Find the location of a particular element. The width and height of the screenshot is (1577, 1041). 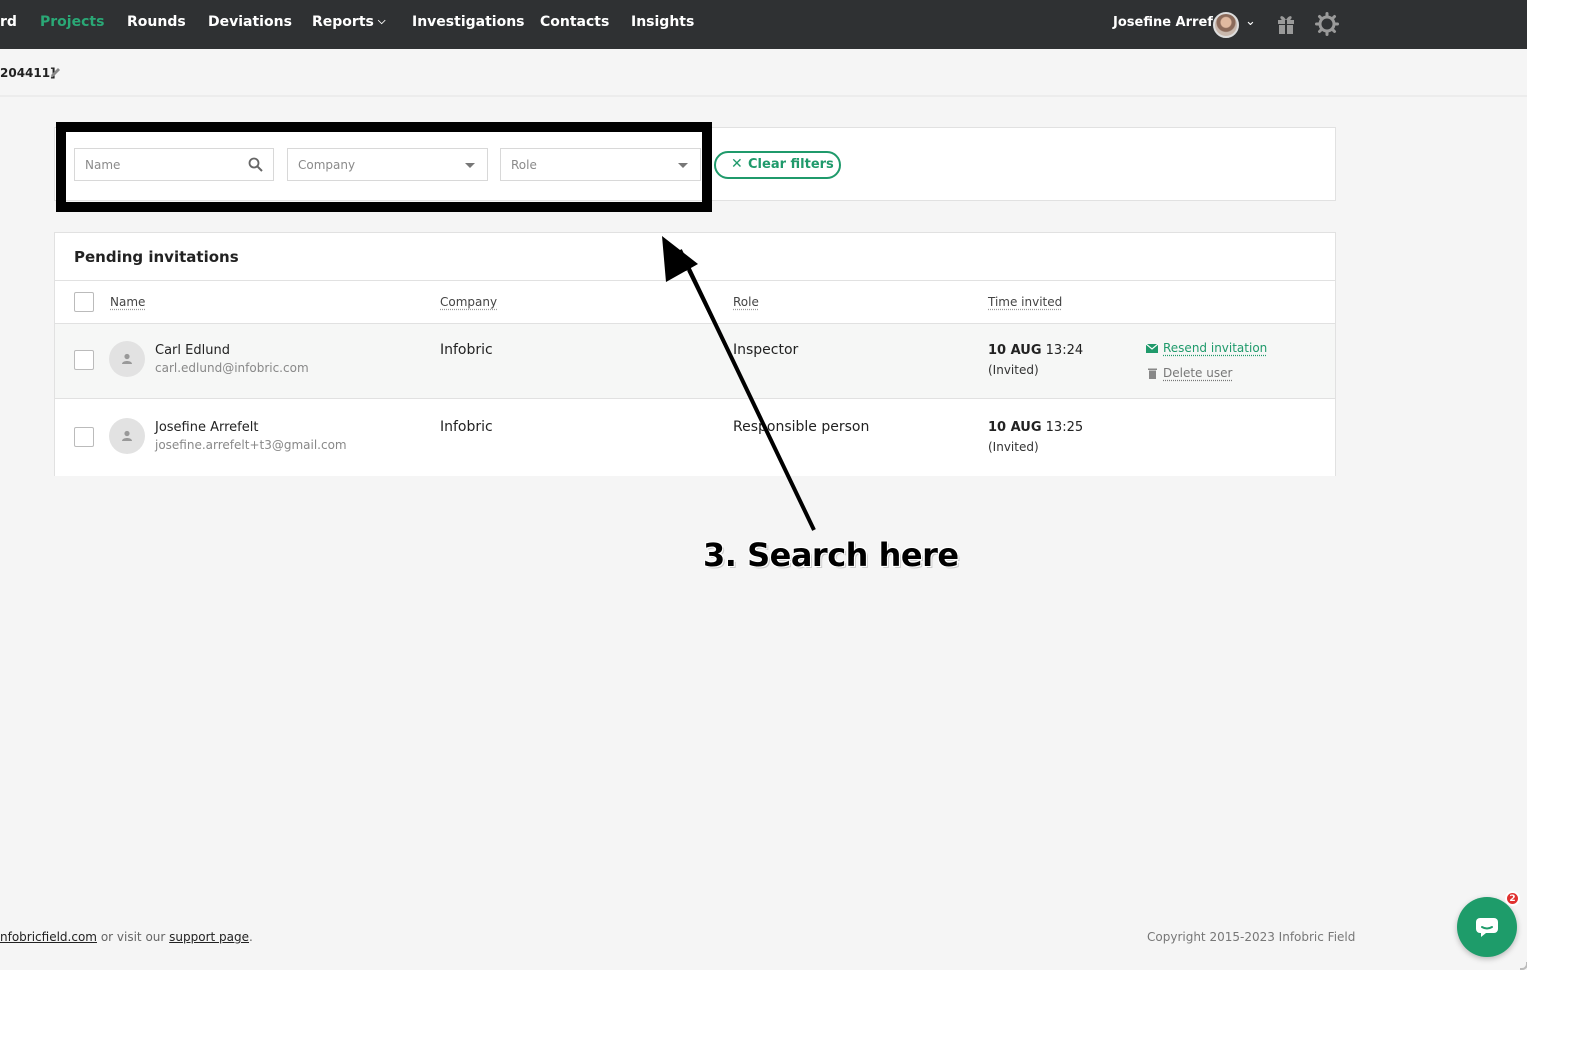

annotation-highlight-box is located at coordinates (384, 167).